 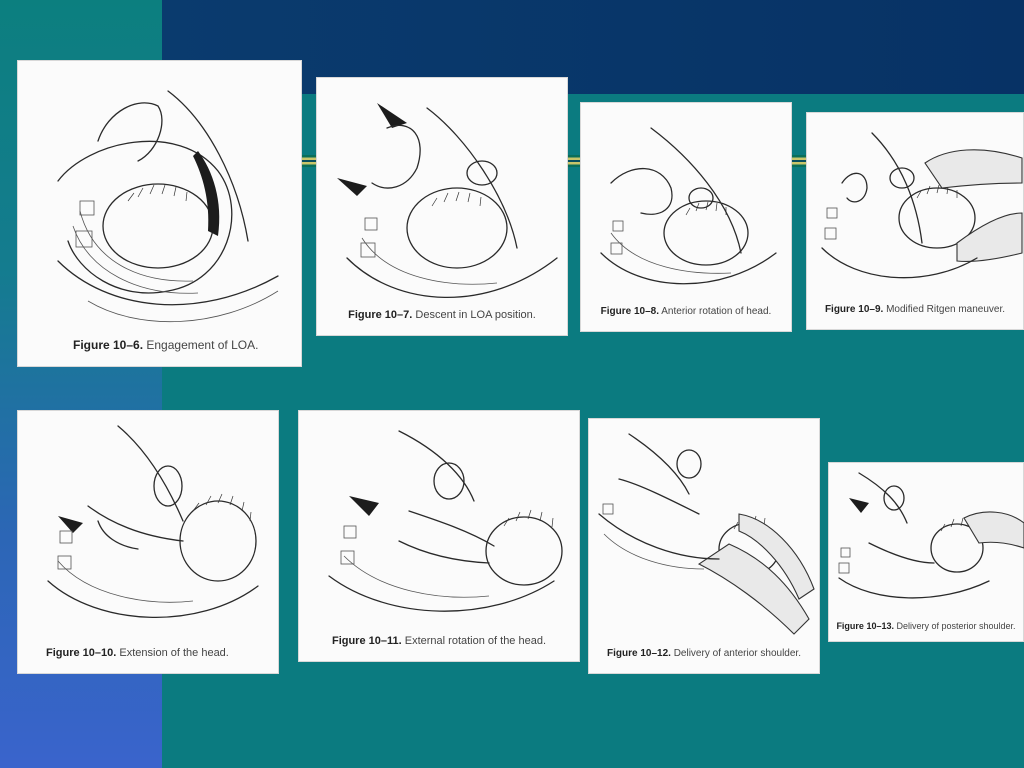 I want to click on figure-10-9: Figure 10–9. Modified Ritgen maneuver., so click(x=915, y=221).